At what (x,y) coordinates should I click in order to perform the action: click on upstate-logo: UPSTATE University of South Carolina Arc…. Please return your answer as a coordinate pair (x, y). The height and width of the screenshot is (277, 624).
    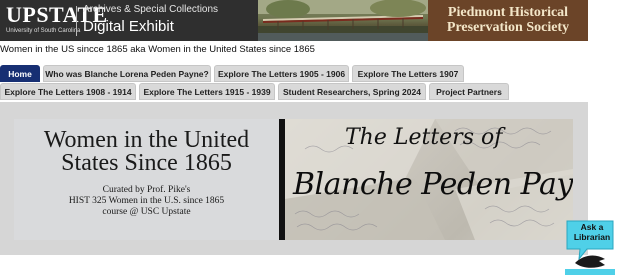
    Looking at the image, I should click on (129, 20).